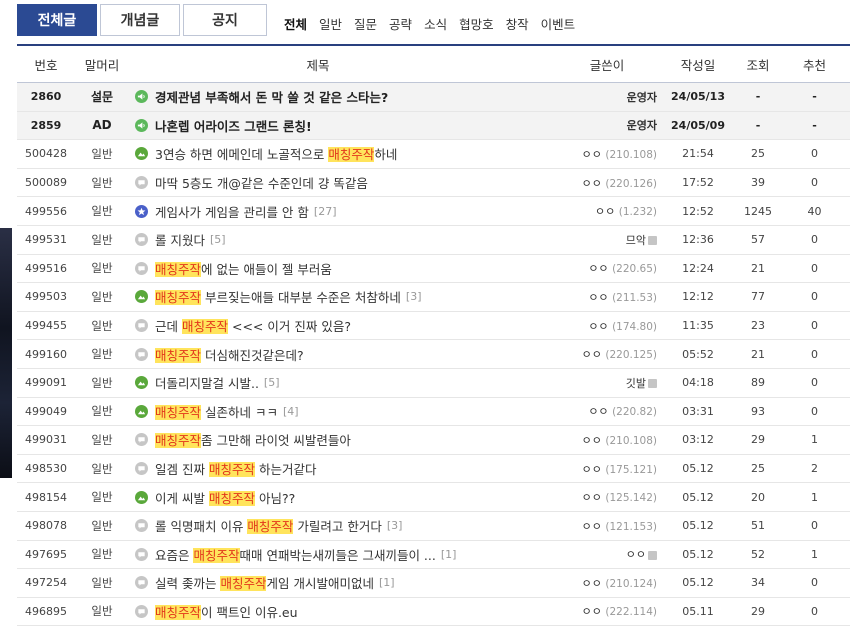  What do you see at coordinates (435, 23) in the screenshot?
I see `category-news: 소식` at bounding box center [435, 23].